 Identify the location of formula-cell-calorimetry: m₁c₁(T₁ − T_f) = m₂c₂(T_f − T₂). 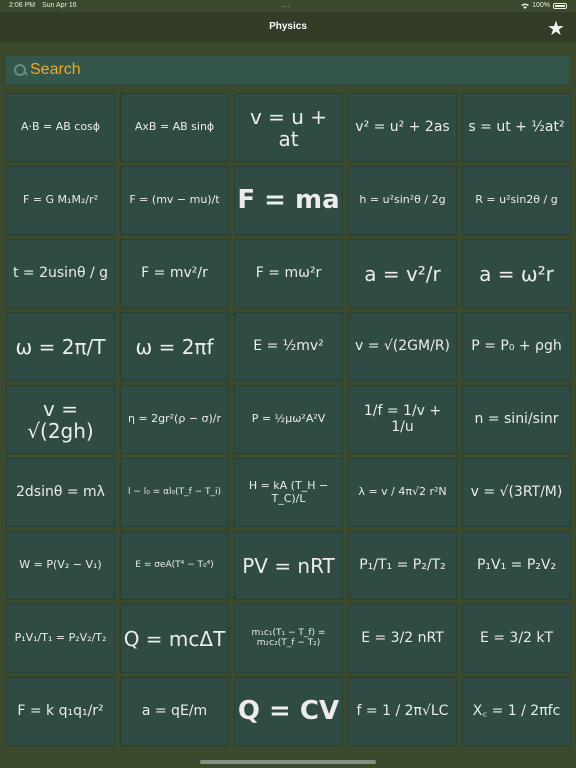
(288, 638).